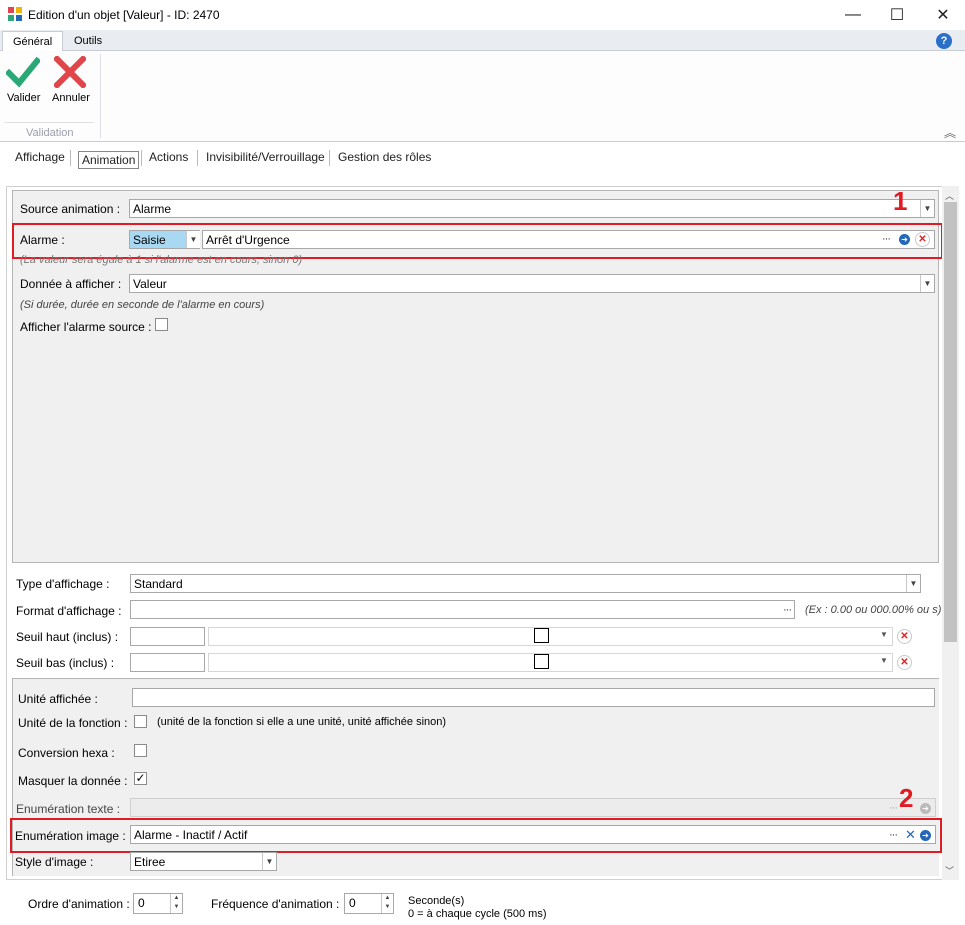  Describe the element at coordinates (168, 157) in the screenshot. I see `tab-actions: Actions` at that location.